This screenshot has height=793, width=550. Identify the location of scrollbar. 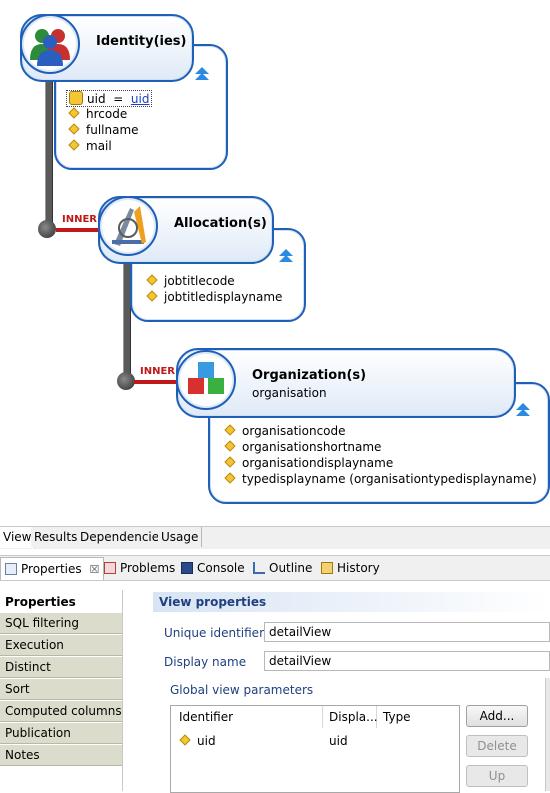
(547, 734).